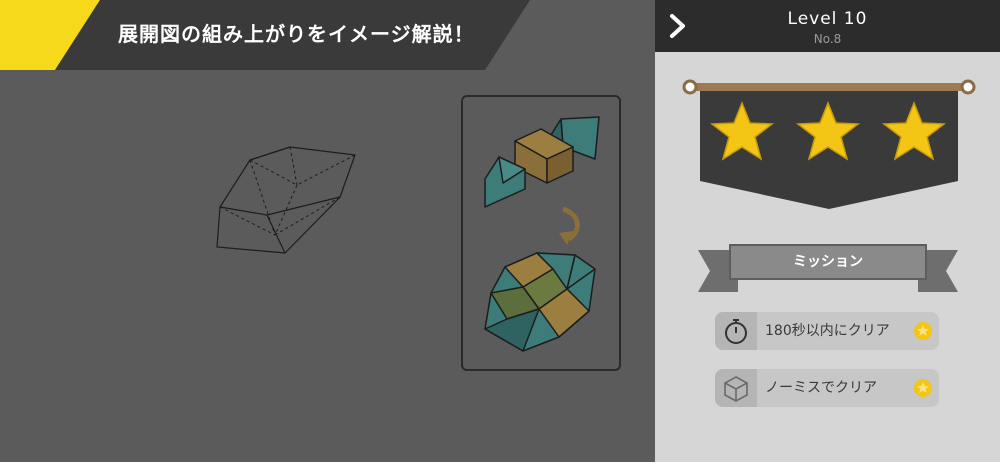 The height and width of the screenshot is (462, 1000). I want to click on mission-goal-no-miss: ノーミスでクリア, so click(827, 388).